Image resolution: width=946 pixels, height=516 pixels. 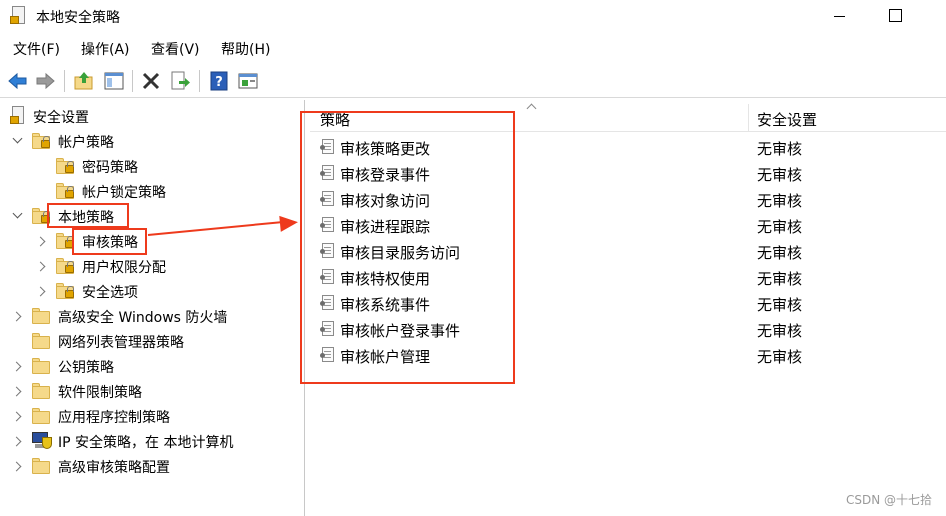 What do you see at coordinates (124, 193) in the screenshot?
I see `tree-label: 帐户锁定策略` at bounding box center [124, 193].